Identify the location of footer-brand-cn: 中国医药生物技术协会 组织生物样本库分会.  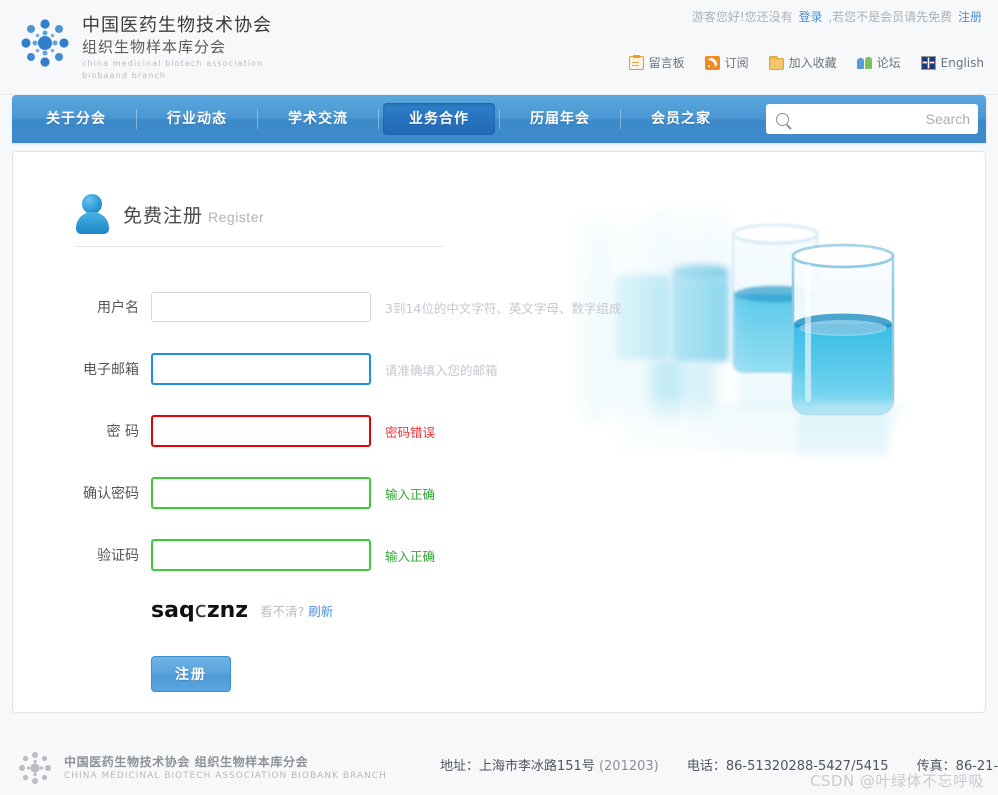
(186, 761).